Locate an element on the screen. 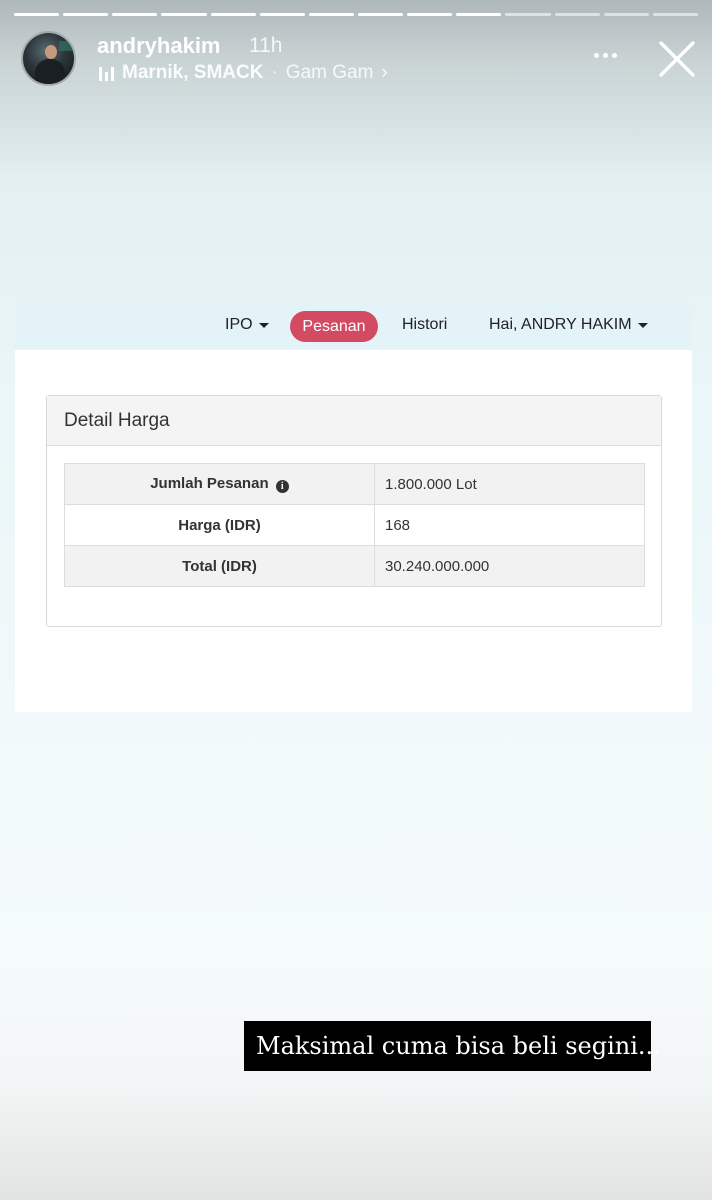 The height and width of the screenshot is (1200, 712). more-options-icon is located at coordinates (605, 55).